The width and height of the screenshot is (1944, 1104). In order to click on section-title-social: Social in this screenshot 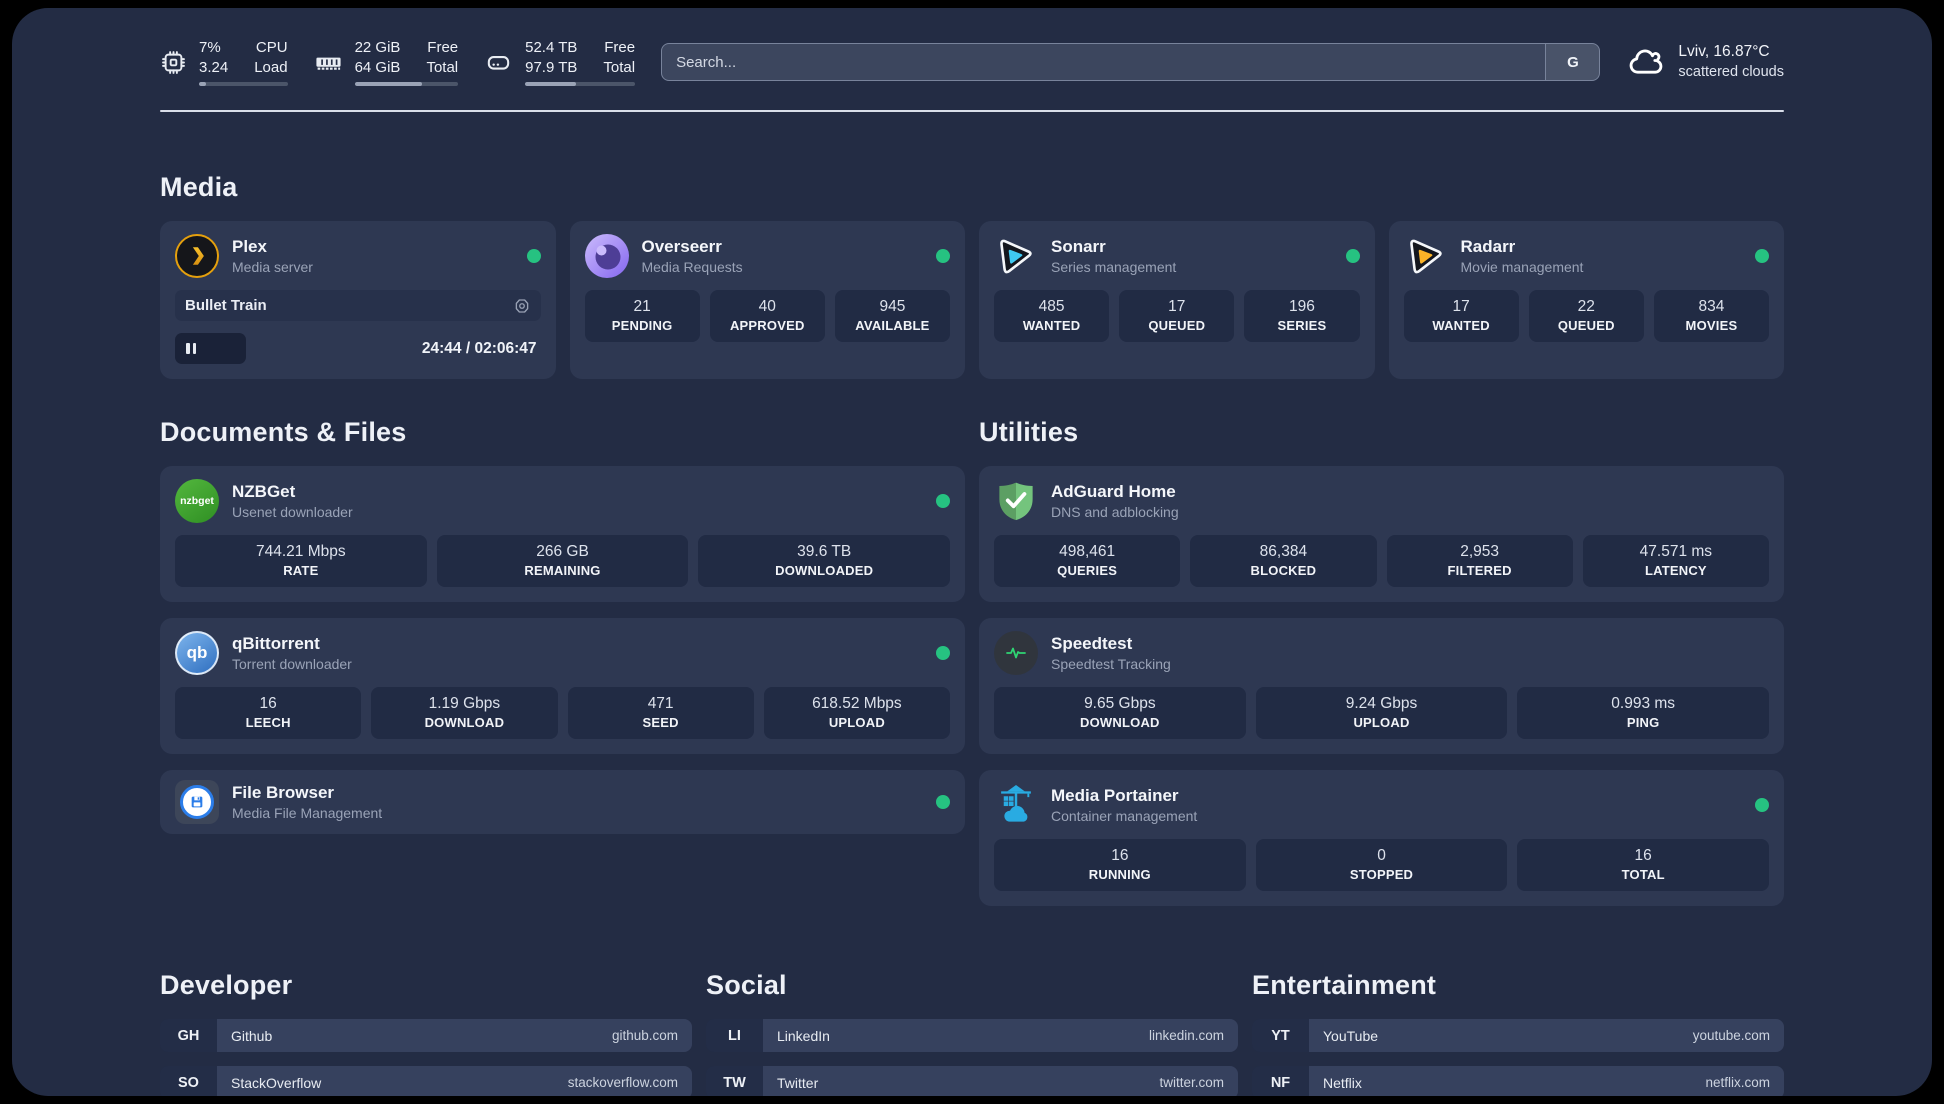, I will do `click(746, 985)`.